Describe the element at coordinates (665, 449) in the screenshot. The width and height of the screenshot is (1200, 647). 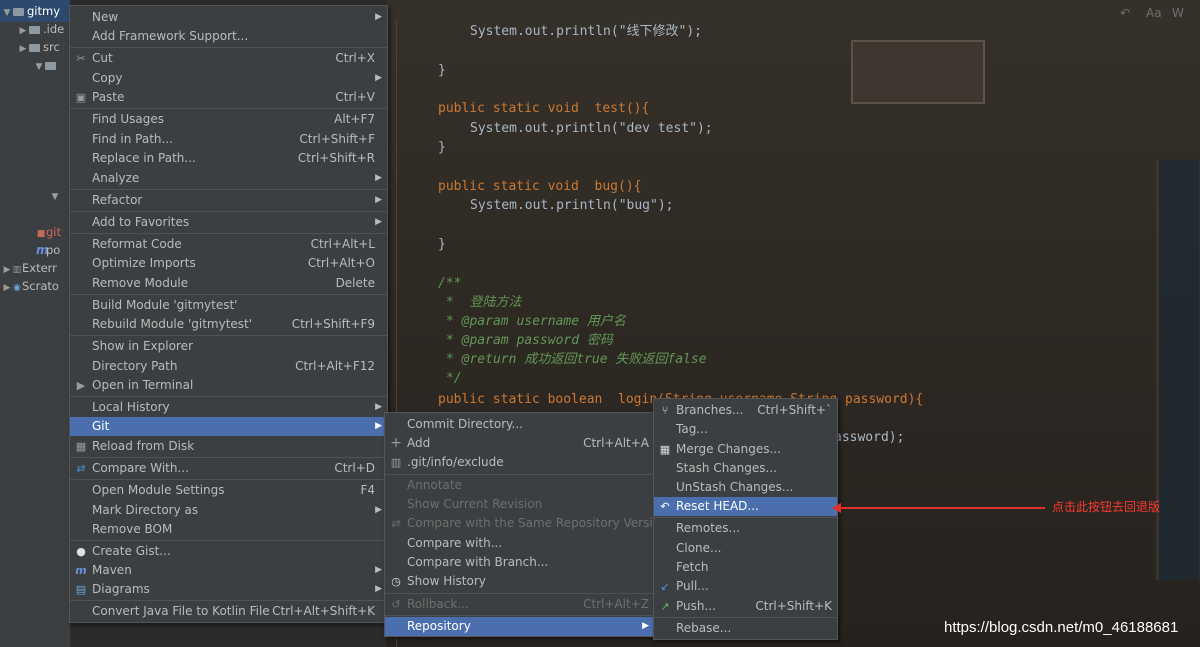
I see `merge-icon: ▦` at that location.